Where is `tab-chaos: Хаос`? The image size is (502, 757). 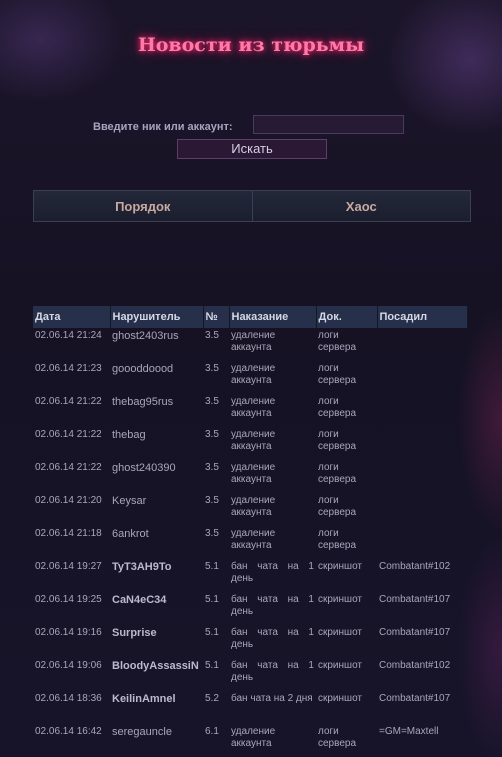
tab-chaos: Хаос is located at coordinates (360, 206).